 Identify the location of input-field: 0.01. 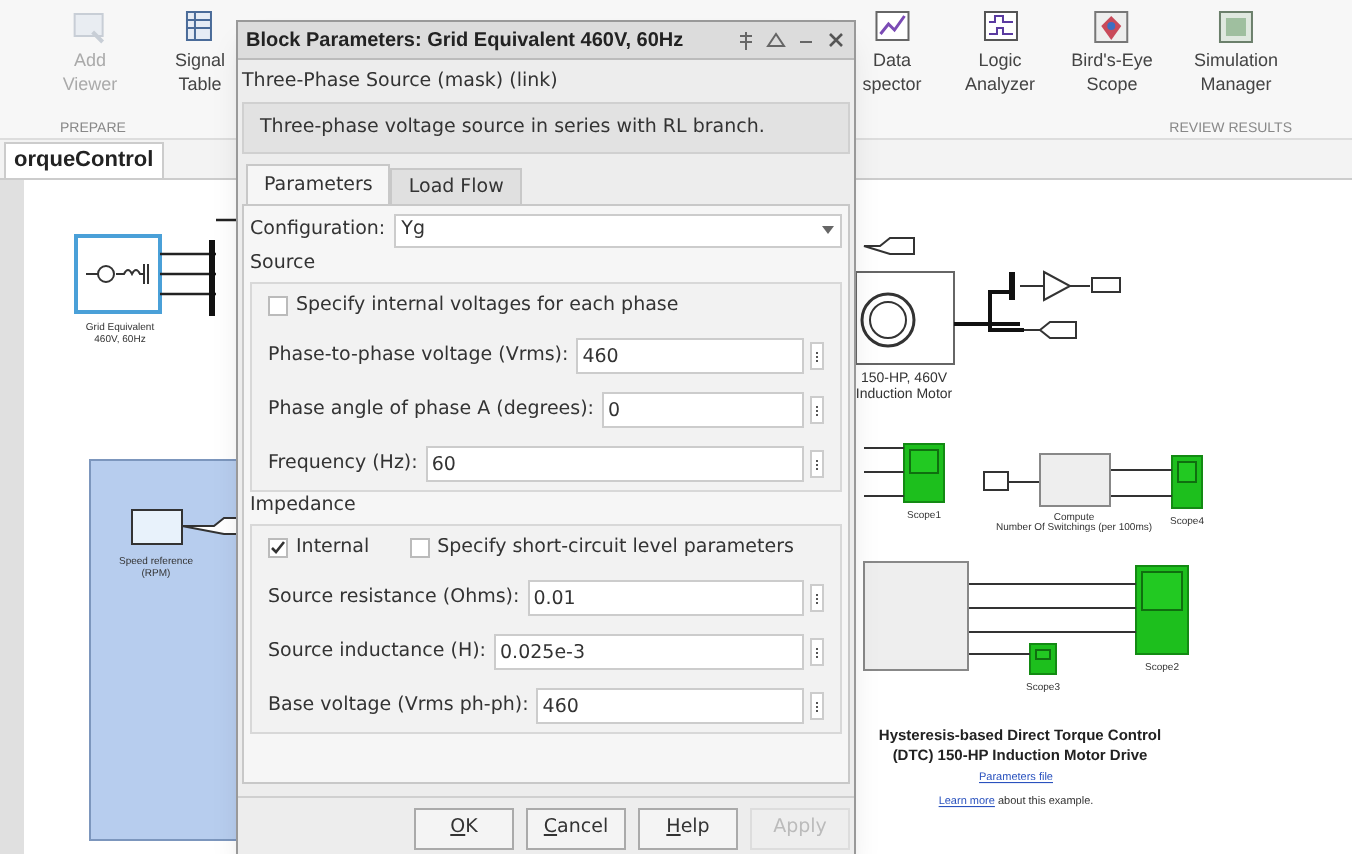
(665, 598).